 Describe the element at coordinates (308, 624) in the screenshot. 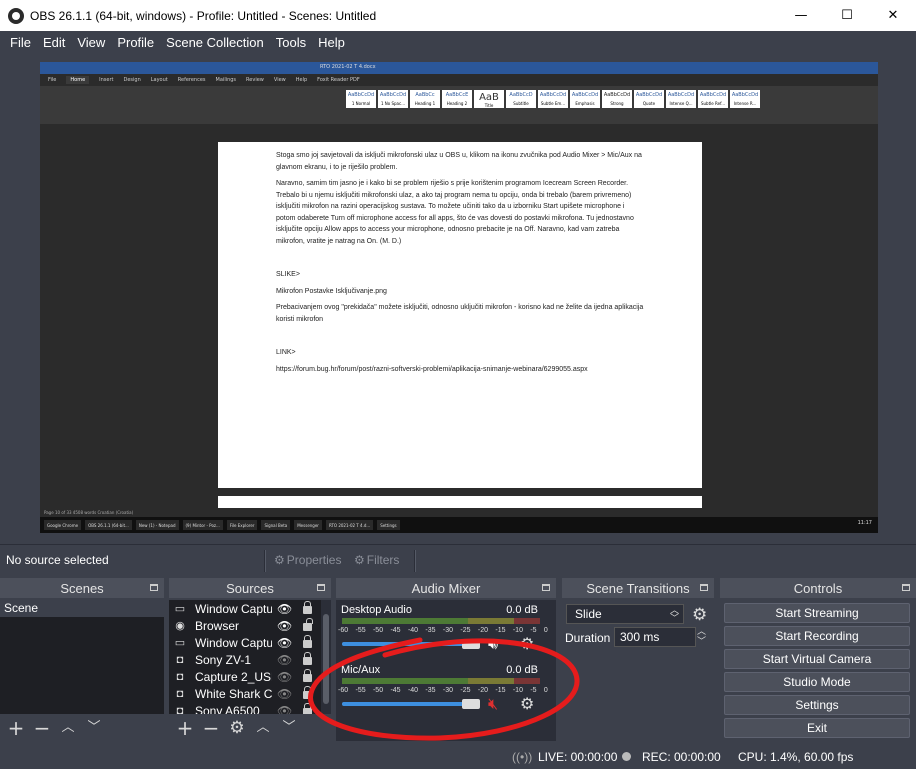

I see `unlock-icon` at that location.